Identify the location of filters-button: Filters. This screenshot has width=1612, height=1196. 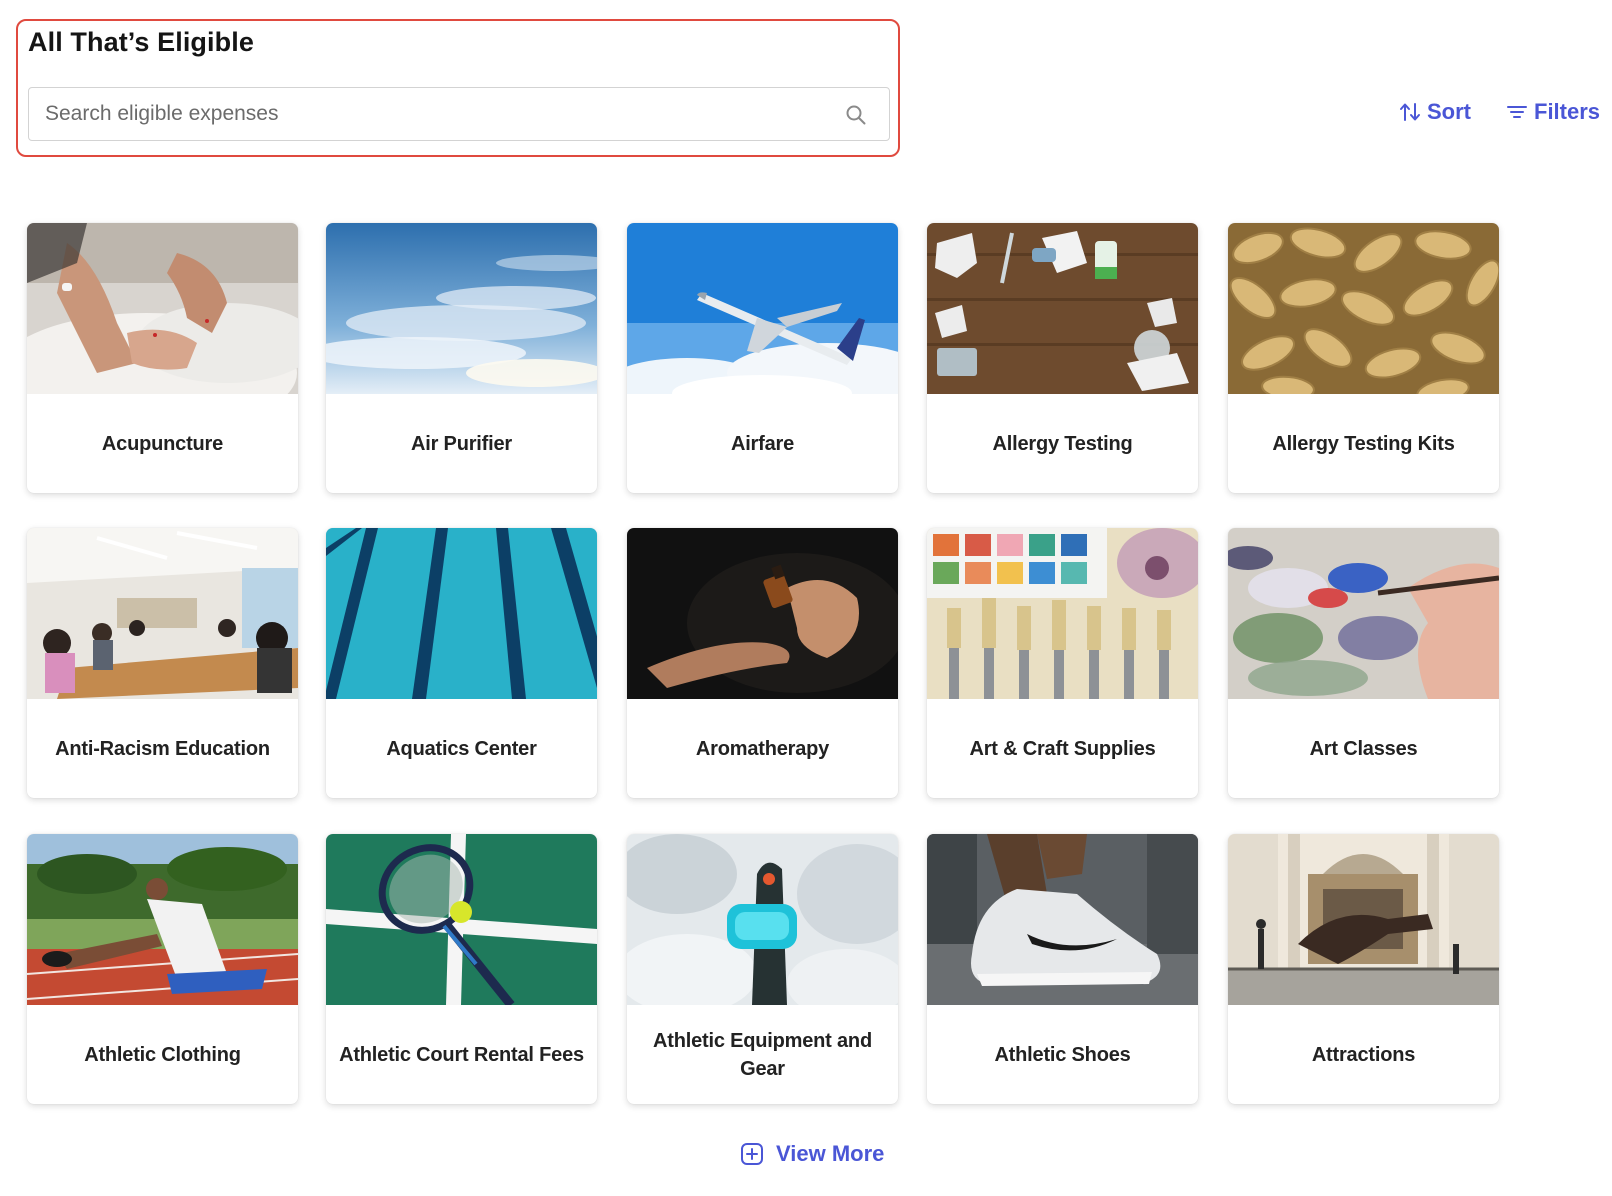
(1552, 112).